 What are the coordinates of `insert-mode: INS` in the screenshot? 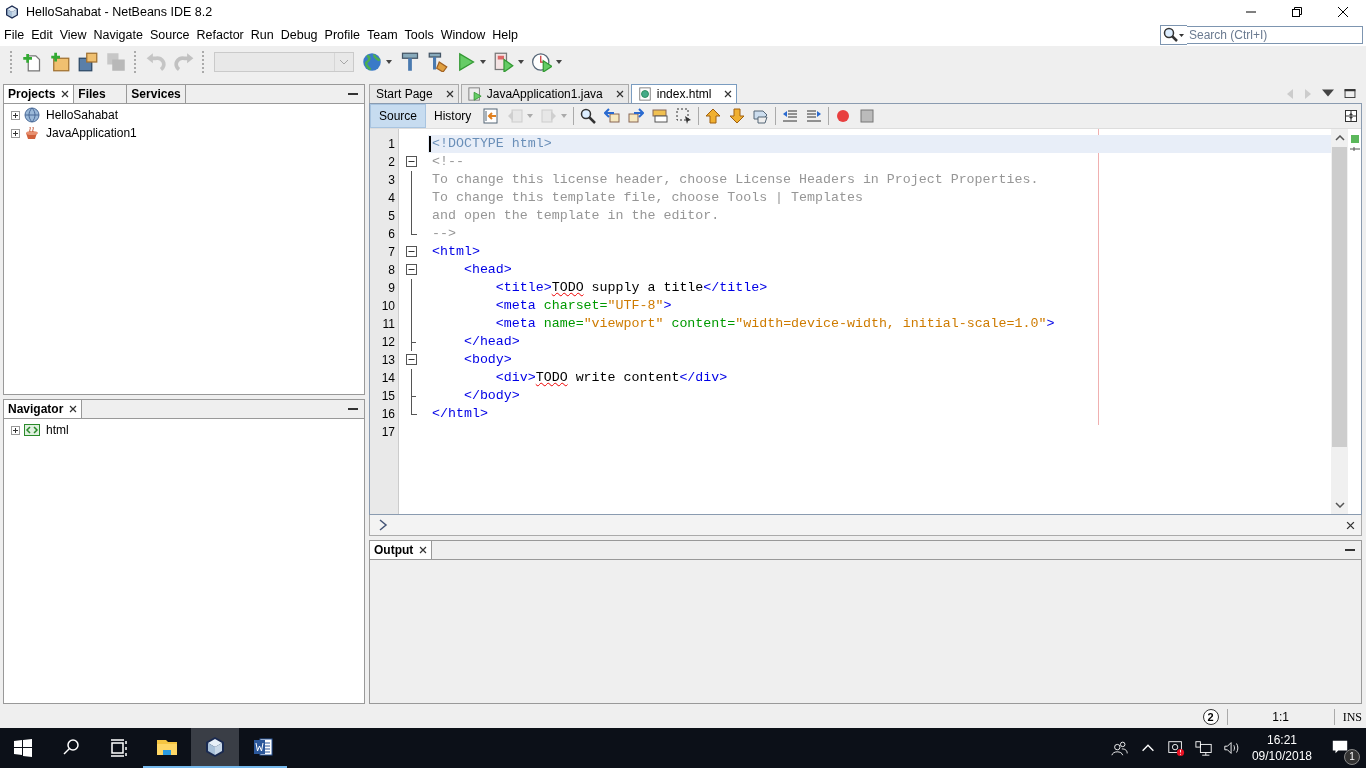 It's located at (1352, 717).